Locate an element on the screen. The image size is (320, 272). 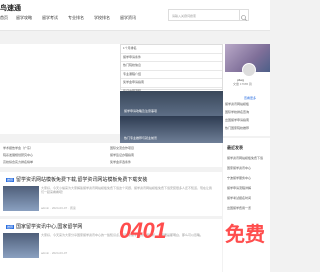
nav-item-school: 学校排名 is located at coordinates (102, 18).